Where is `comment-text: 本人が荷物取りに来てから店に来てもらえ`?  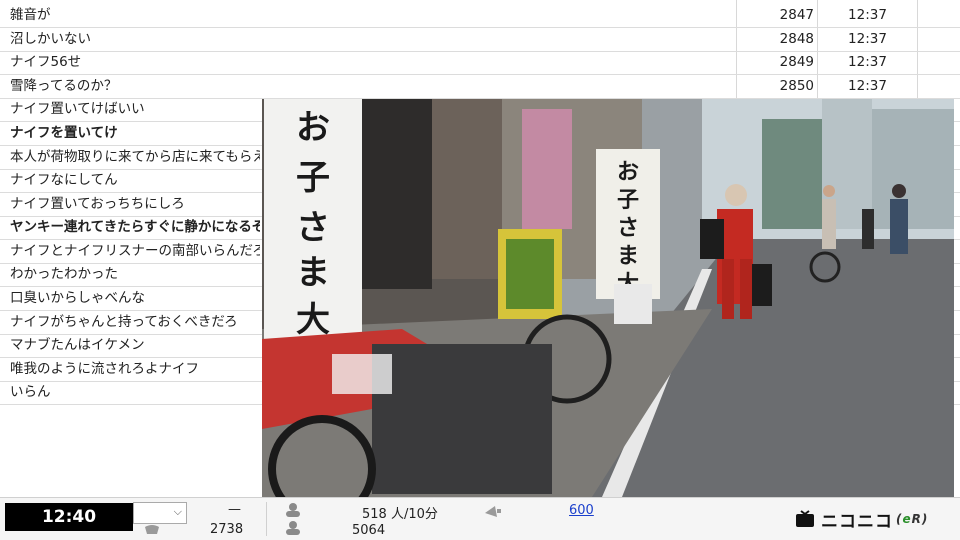 comment-text: 本人が荷物取りに来てから店に来てもらえ is located at coordinates (135, 157).